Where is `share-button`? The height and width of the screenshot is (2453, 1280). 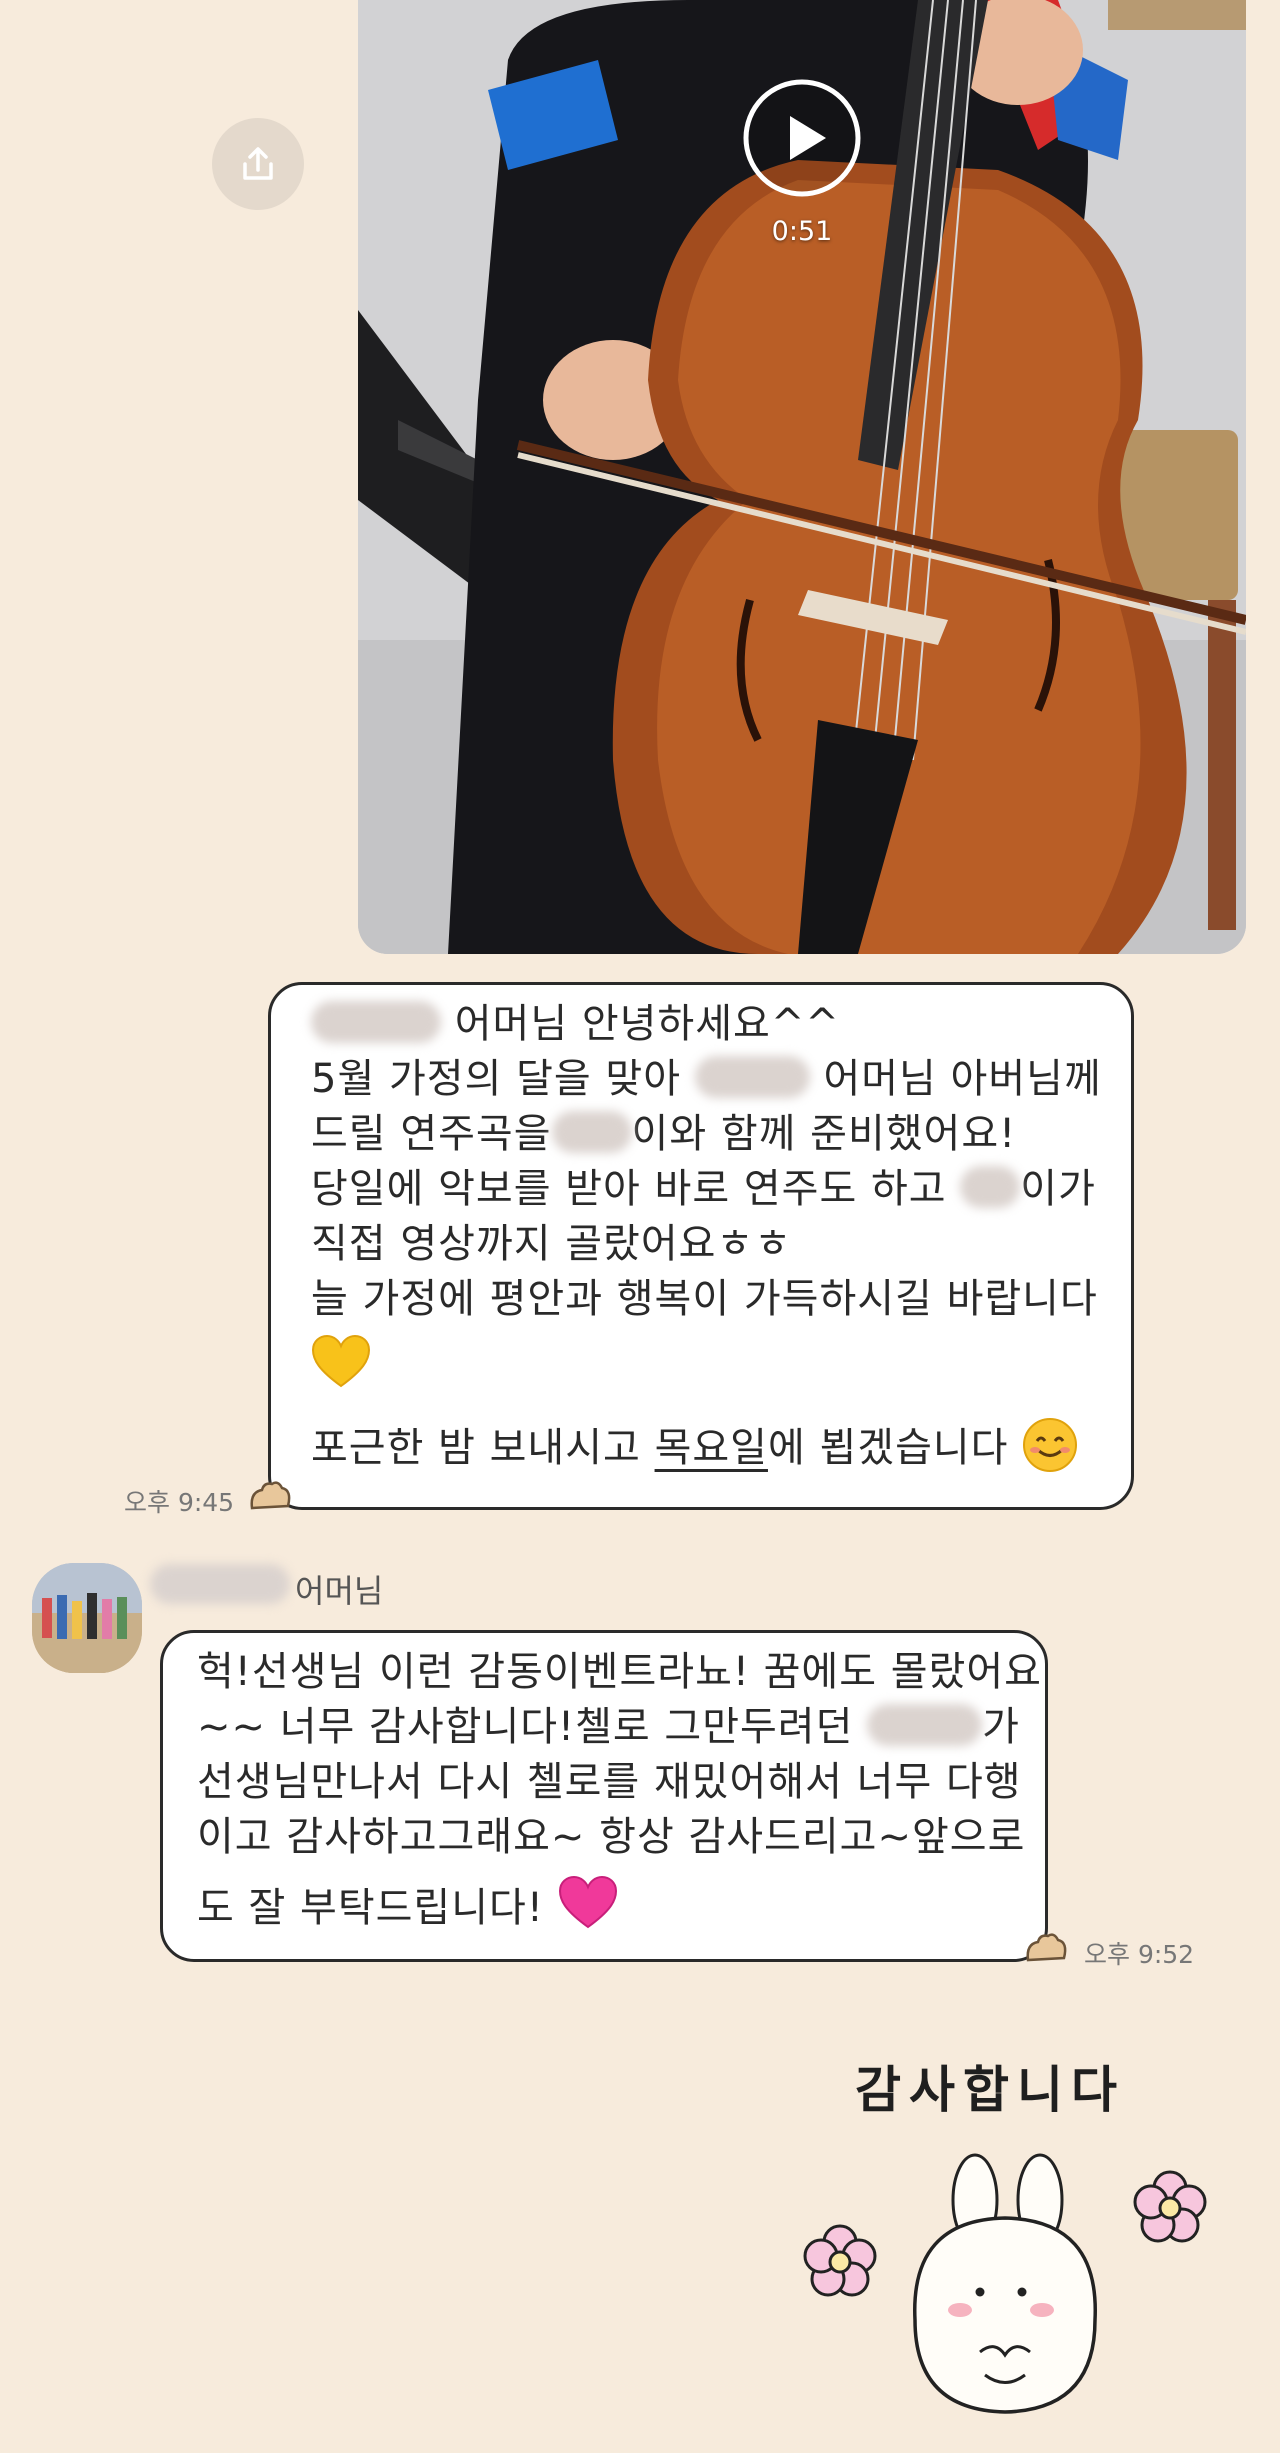
share-button is located at coordinates (258, 164).